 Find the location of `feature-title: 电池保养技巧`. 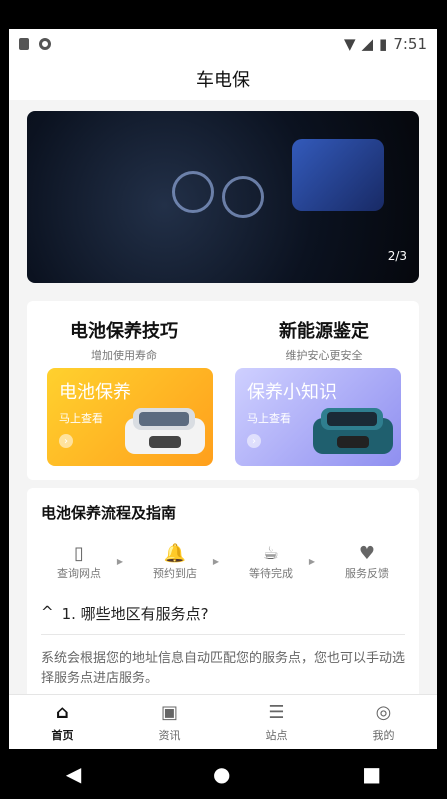

feature-title: 电池保养技巧 is located at coordinates (124, 331).